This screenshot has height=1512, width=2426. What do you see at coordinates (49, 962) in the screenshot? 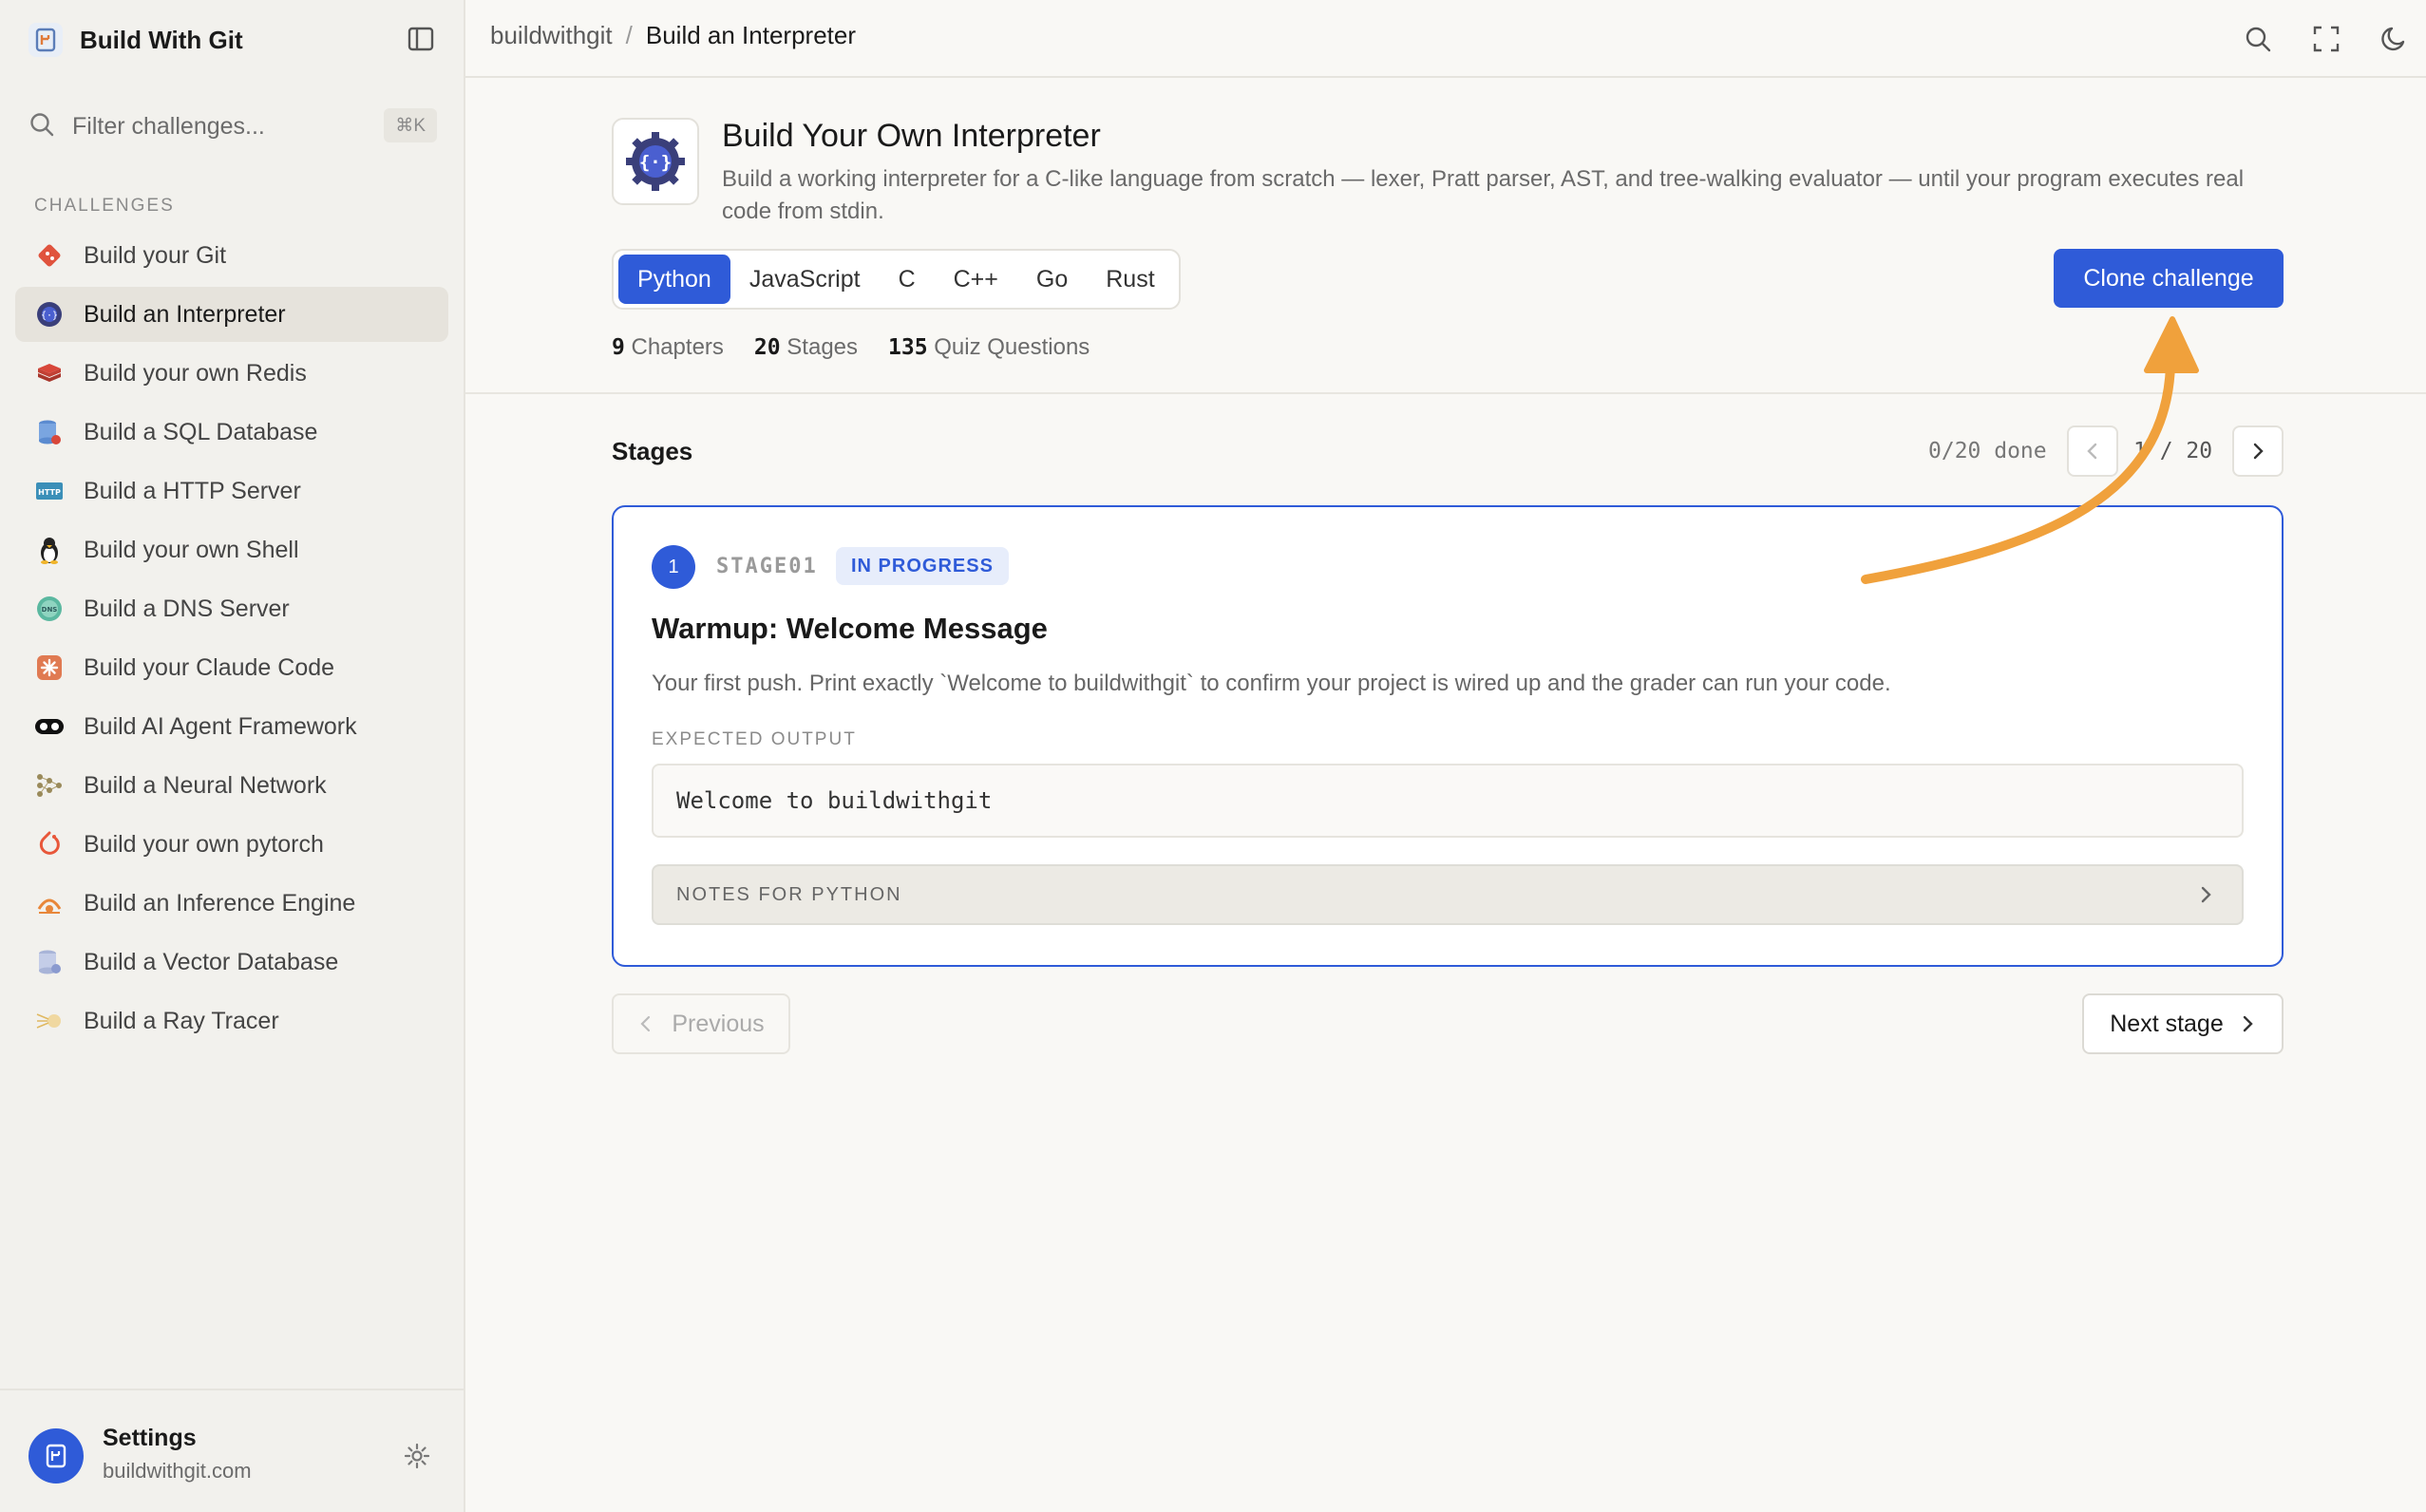
I see `vector-db-icon` at bounding box center [49, 962].